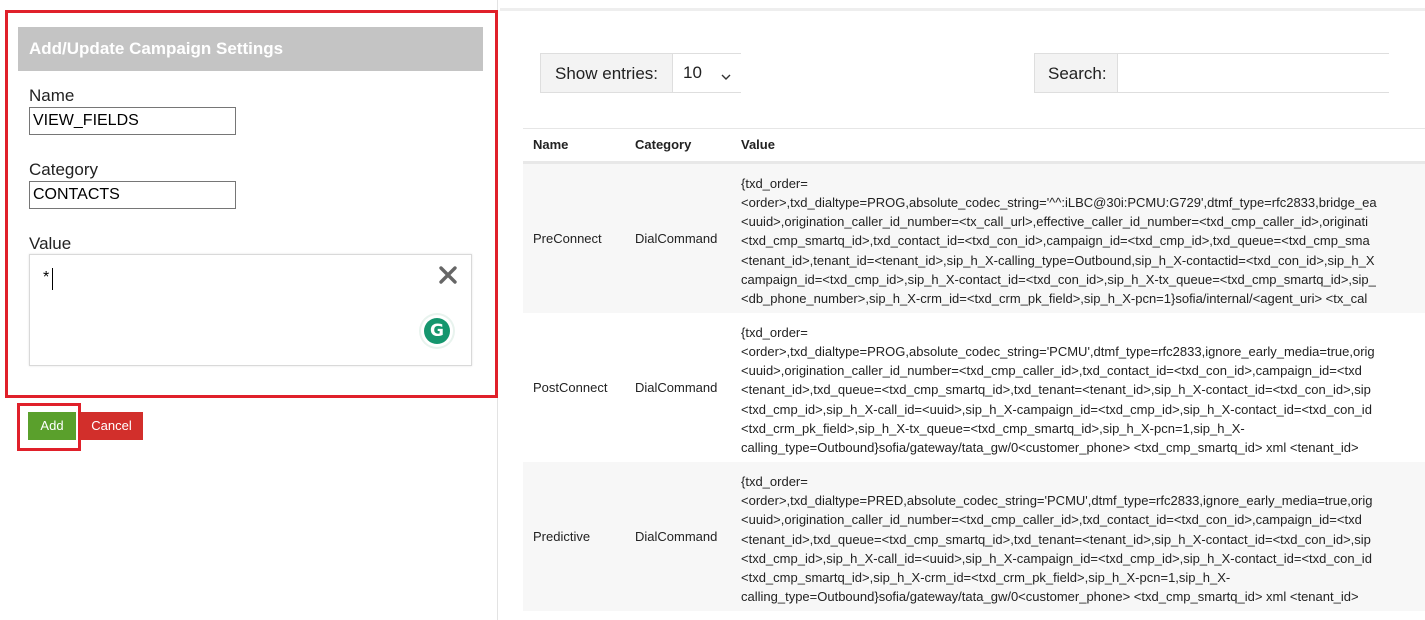 This screenshot has height=620, width=1425. Describe the element at coordinates (574, 146) in the screenshot. I see `column-header-name: Name` at that location.